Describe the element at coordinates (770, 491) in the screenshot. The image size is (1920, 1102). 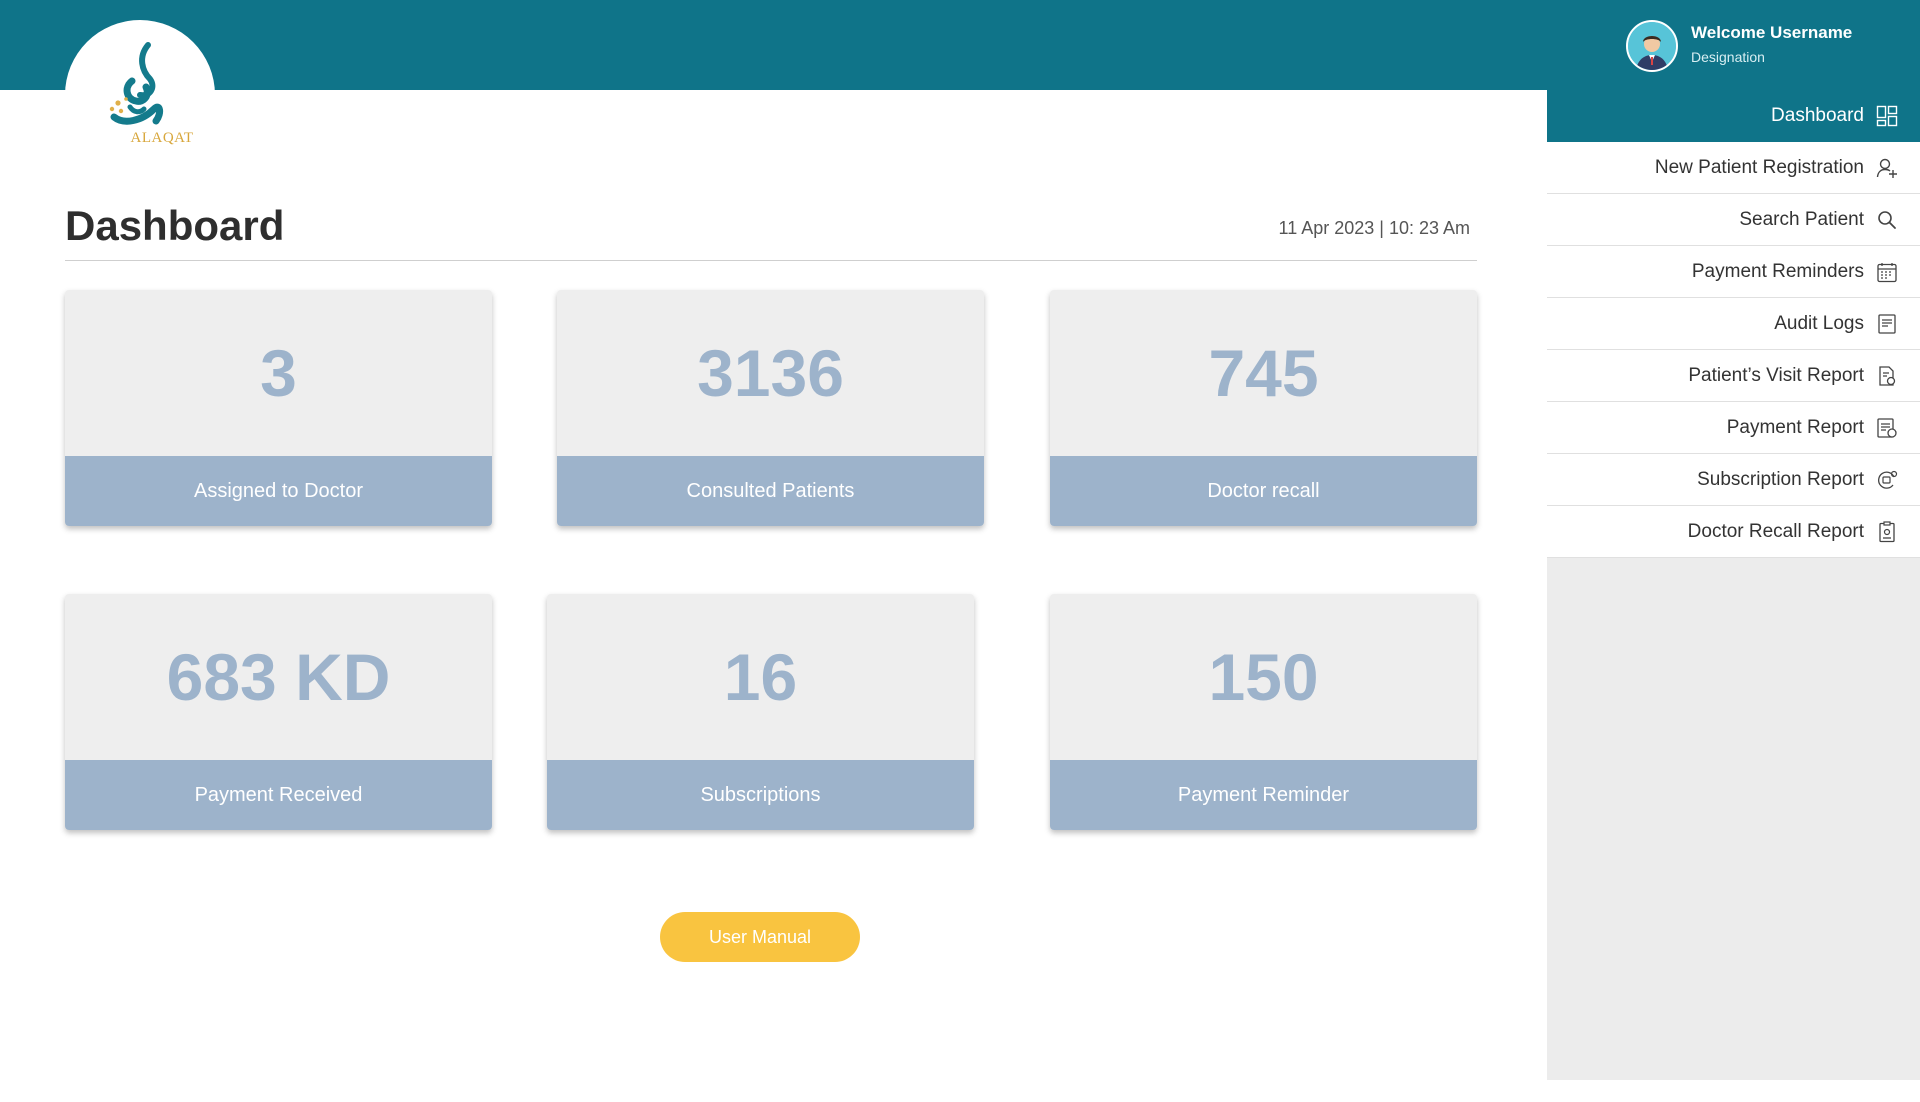
I see `stat-label: Consulted Patients` at that location.